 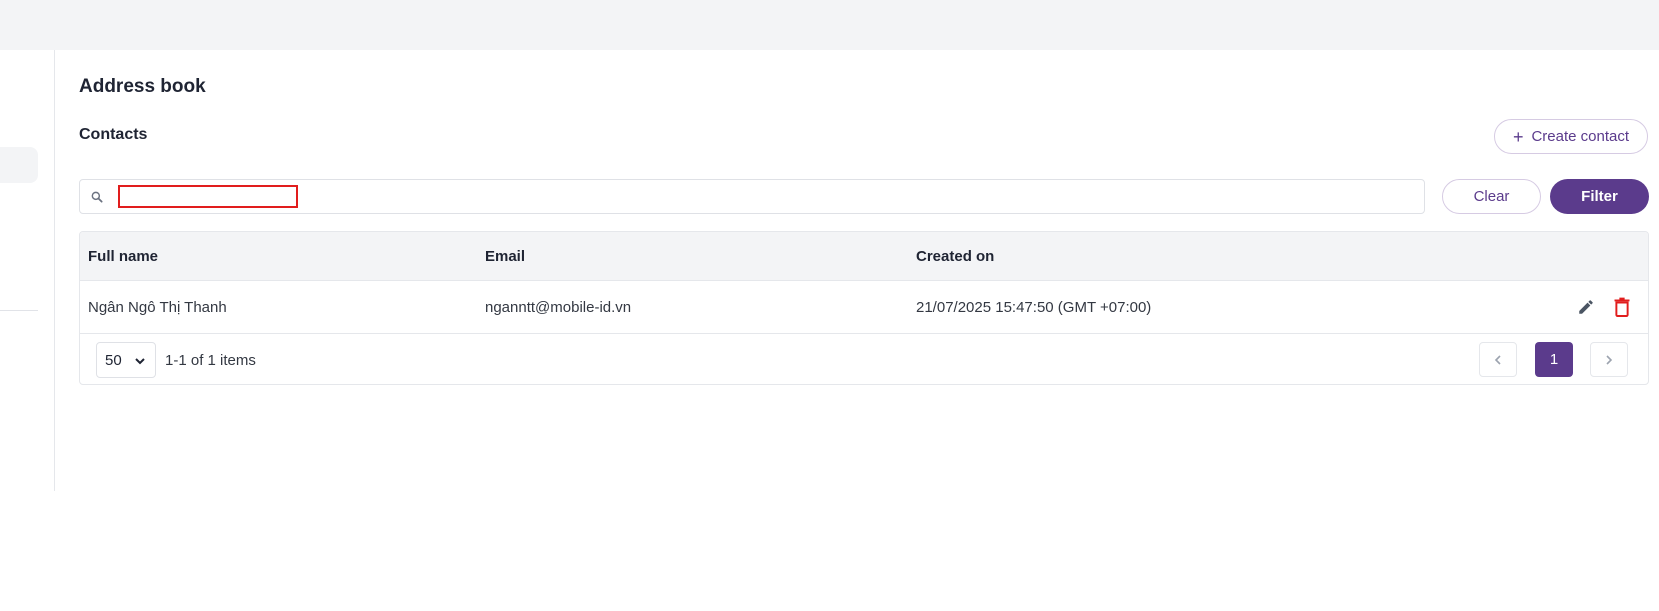 I want to click on section-title: Contacts, so click(x=113, y=134).